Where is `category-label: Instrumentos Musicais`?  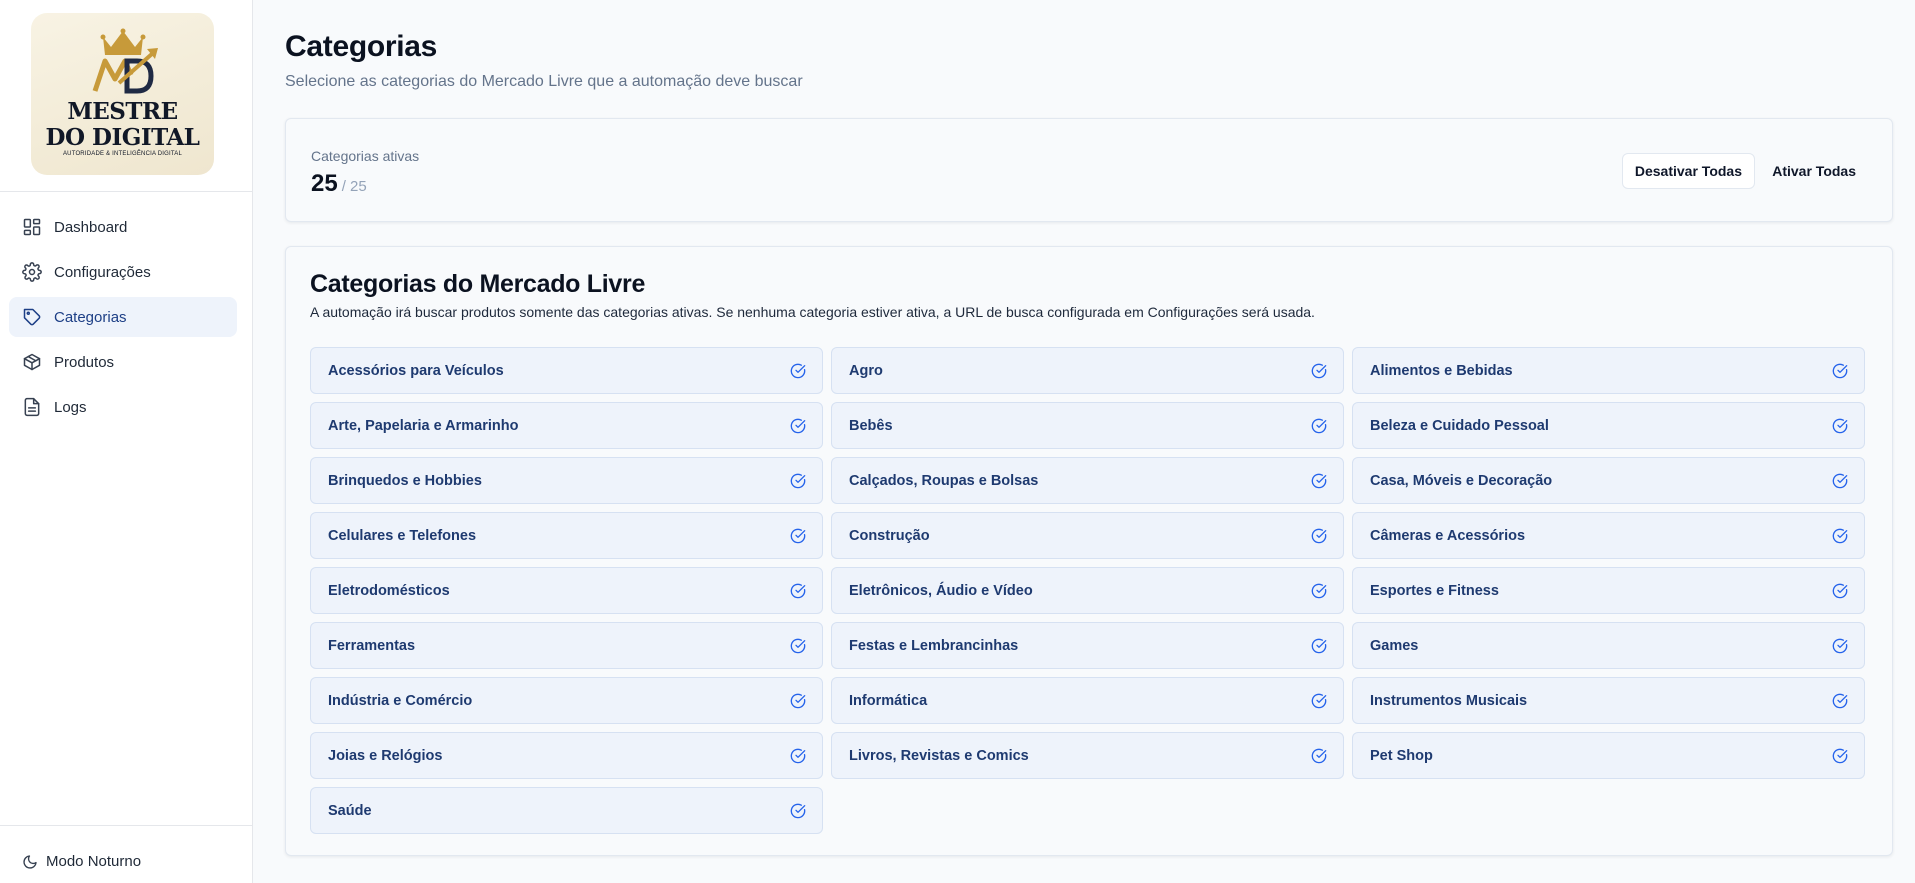
category-label: Instrumentos Musicais is located at coordinates (1449, 700).